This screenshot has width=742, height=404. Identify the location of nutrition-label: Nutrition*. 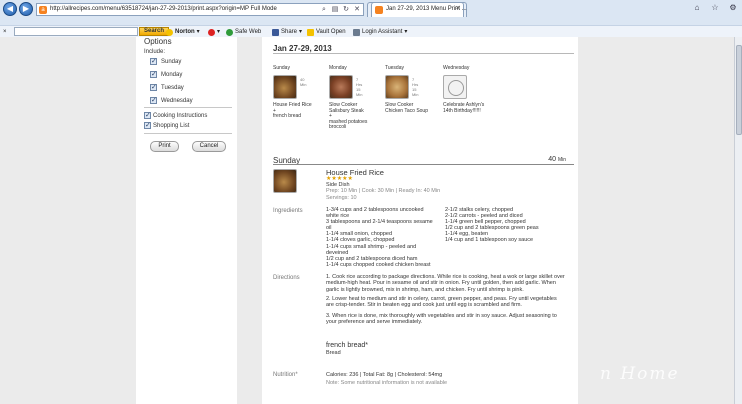
(285, 375).